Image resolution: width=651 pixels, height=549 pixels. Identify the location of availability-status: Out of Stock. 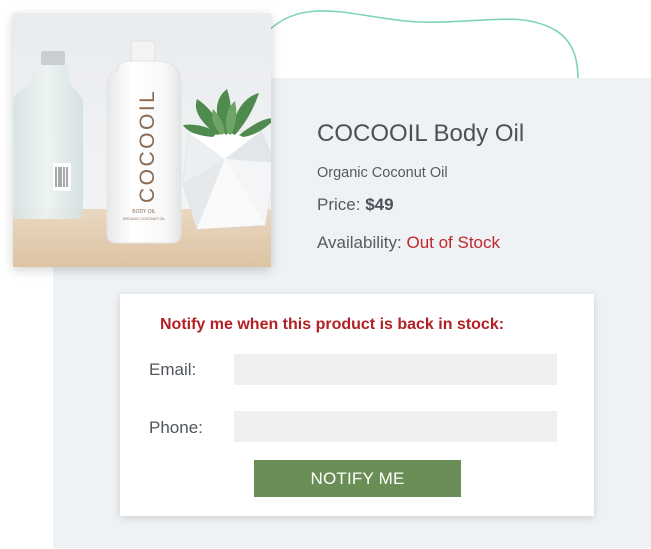
(453, 242).